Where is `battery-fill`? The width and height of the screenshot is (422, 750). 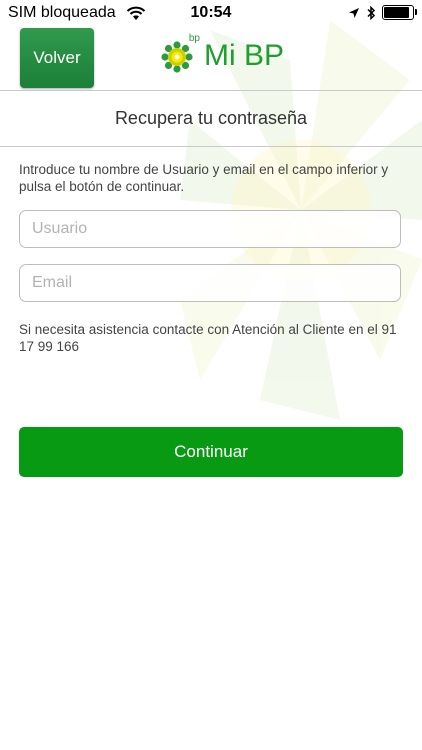
battery-fill is located at coordinates (396, 12).